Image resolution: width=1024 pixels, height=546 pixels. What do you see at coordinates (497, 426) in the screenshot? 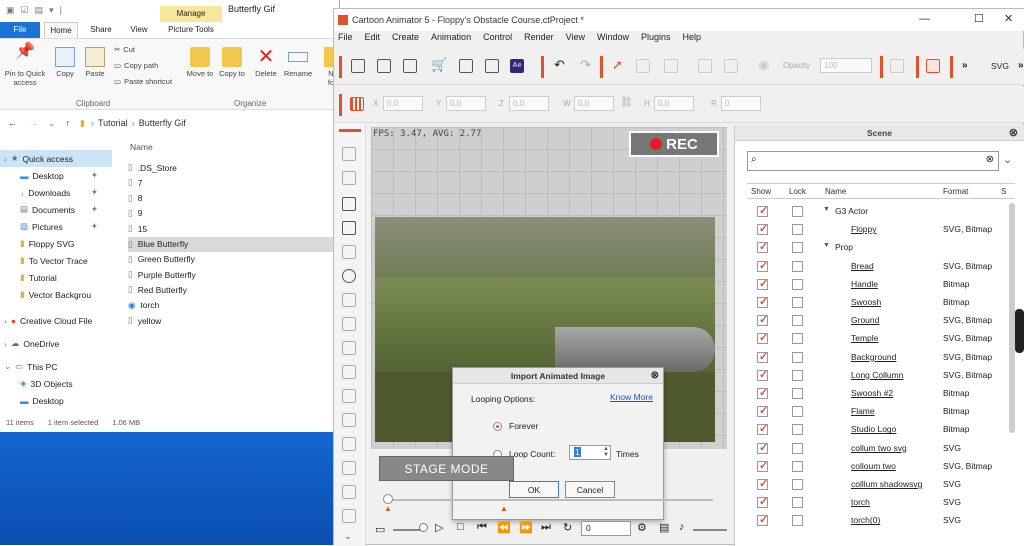
I see `forever-radio` at bounding box center [497, 426].